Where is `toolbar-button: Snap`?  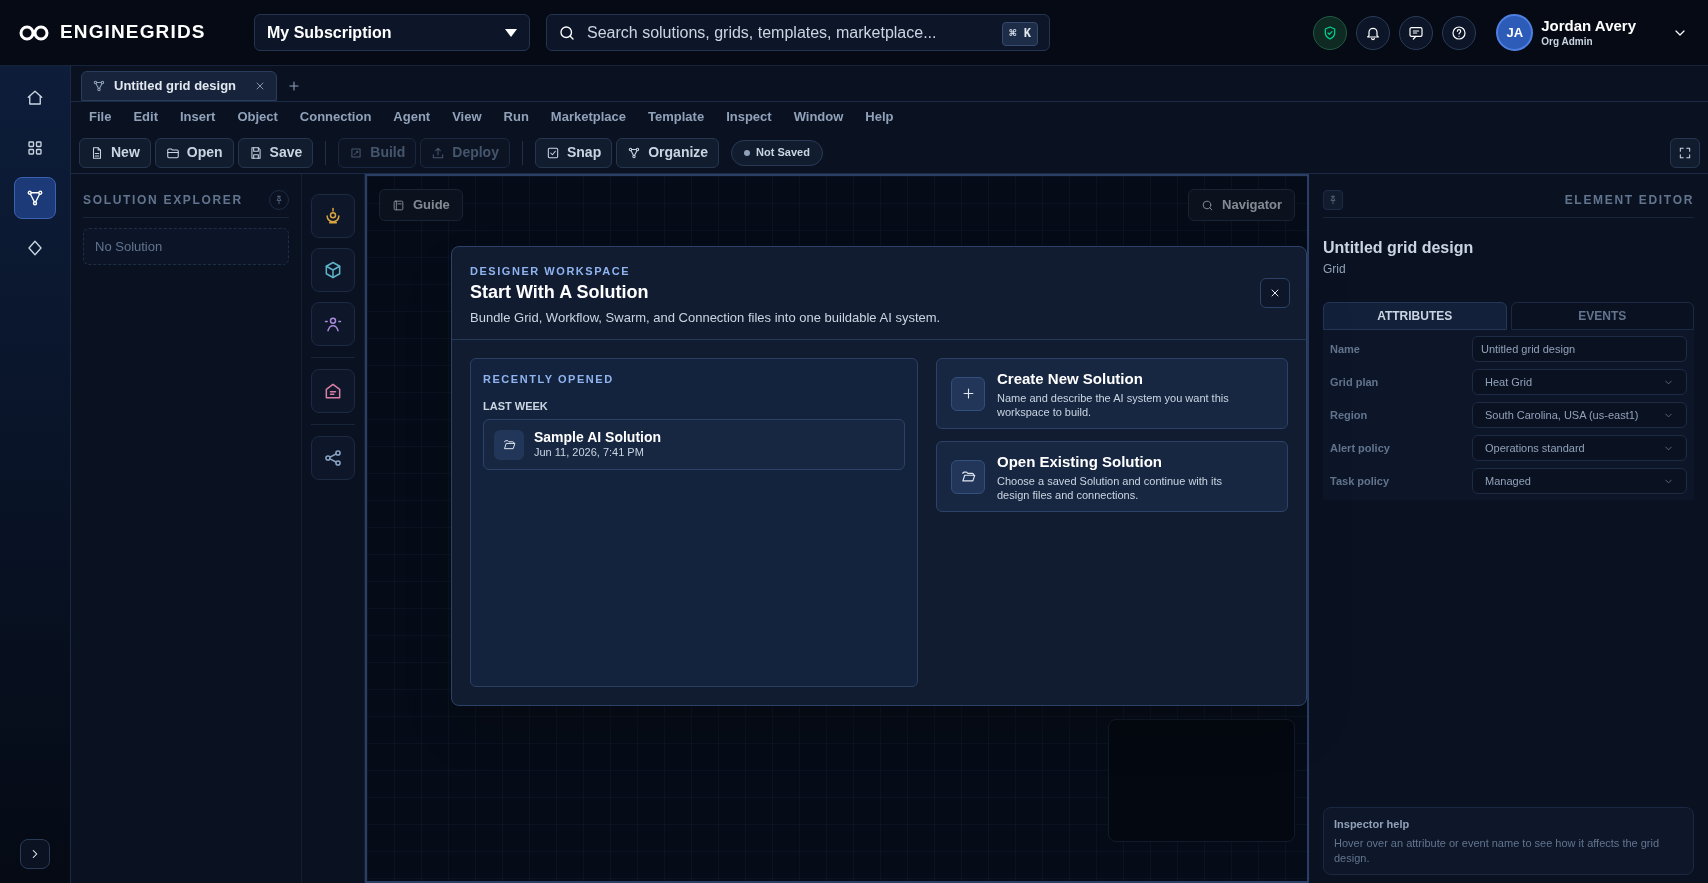
toolbar-button: Snap is located at coordinates (573, 152).